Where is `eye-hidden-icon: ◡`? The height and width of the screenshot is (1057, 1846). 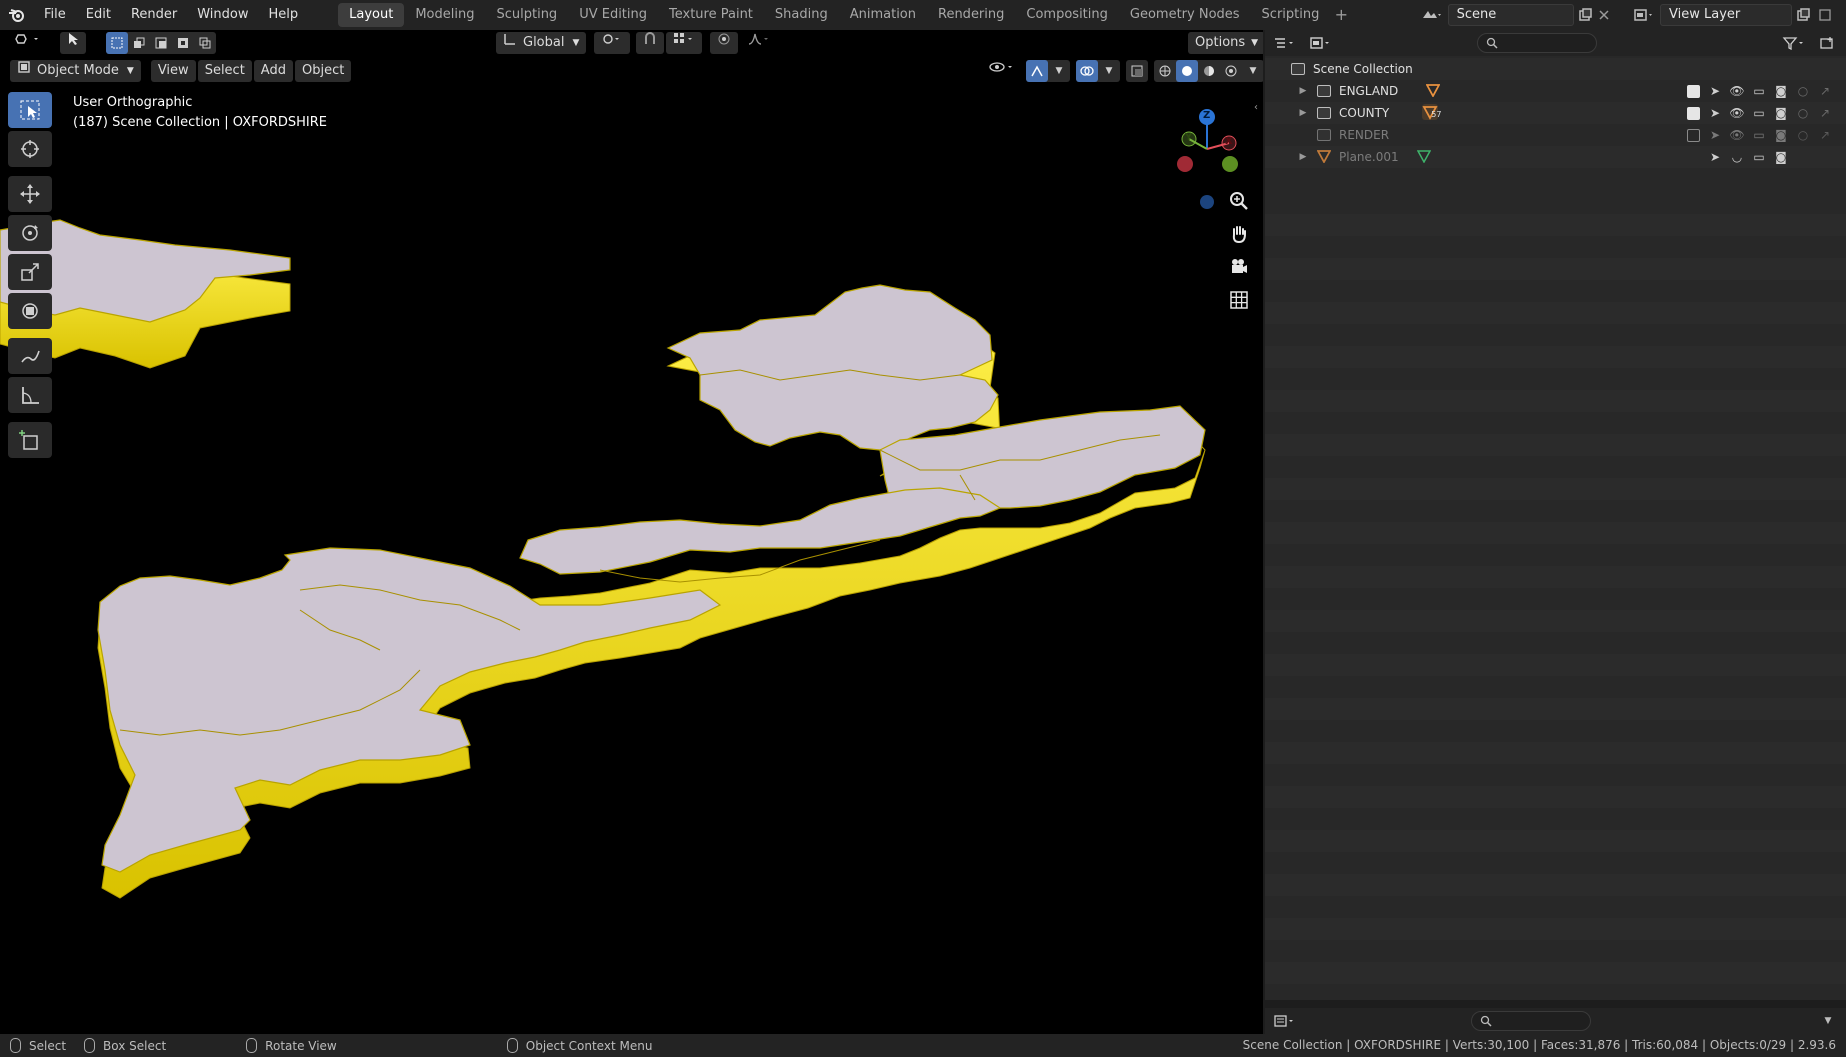
eye-hidden-icon: ◡ is located at coordinates (1737, 157).